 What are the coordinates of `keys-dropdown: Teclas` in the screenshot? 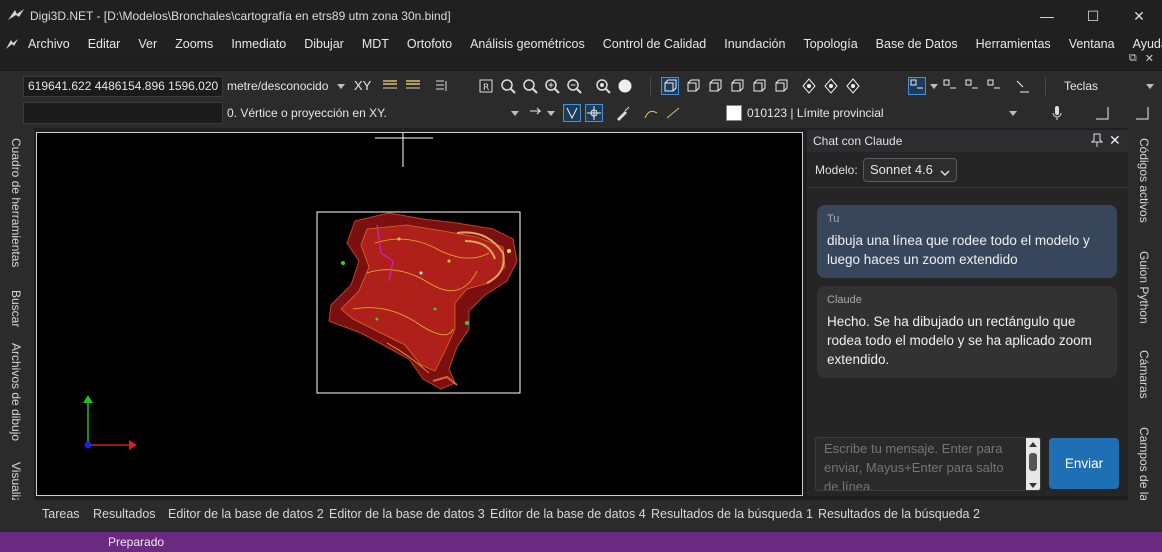 It's located at (1081, 86).